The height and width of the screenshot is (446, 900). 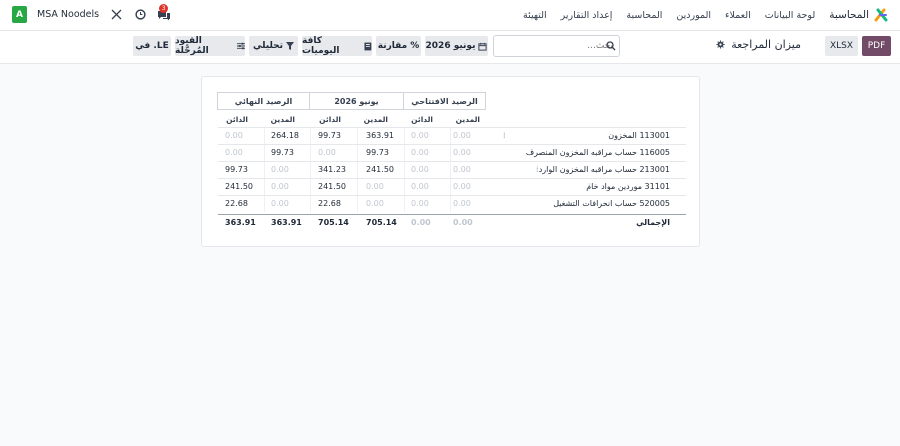 I want to click on menu-customers: العملاء, so click(x=738, y=15).